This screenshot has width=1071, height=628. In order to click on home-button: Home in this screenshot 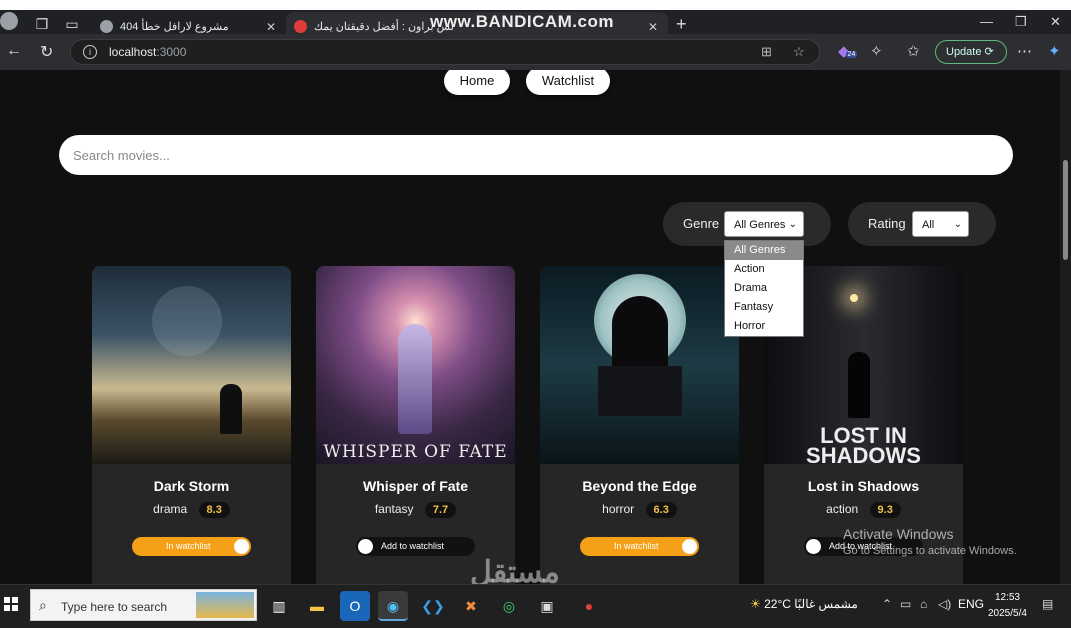, I will do `click(477, 82)`.